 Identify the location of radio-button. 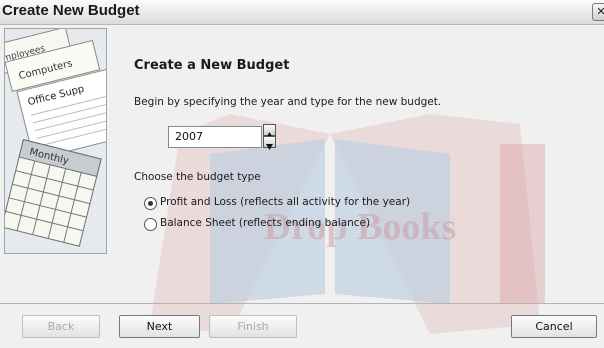
(150, 224).